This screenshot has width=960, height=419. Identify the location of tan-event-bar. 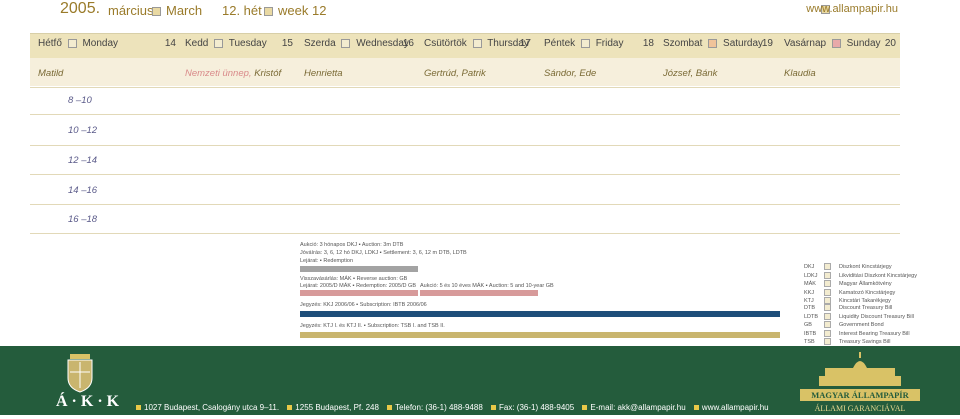
(540, 335).